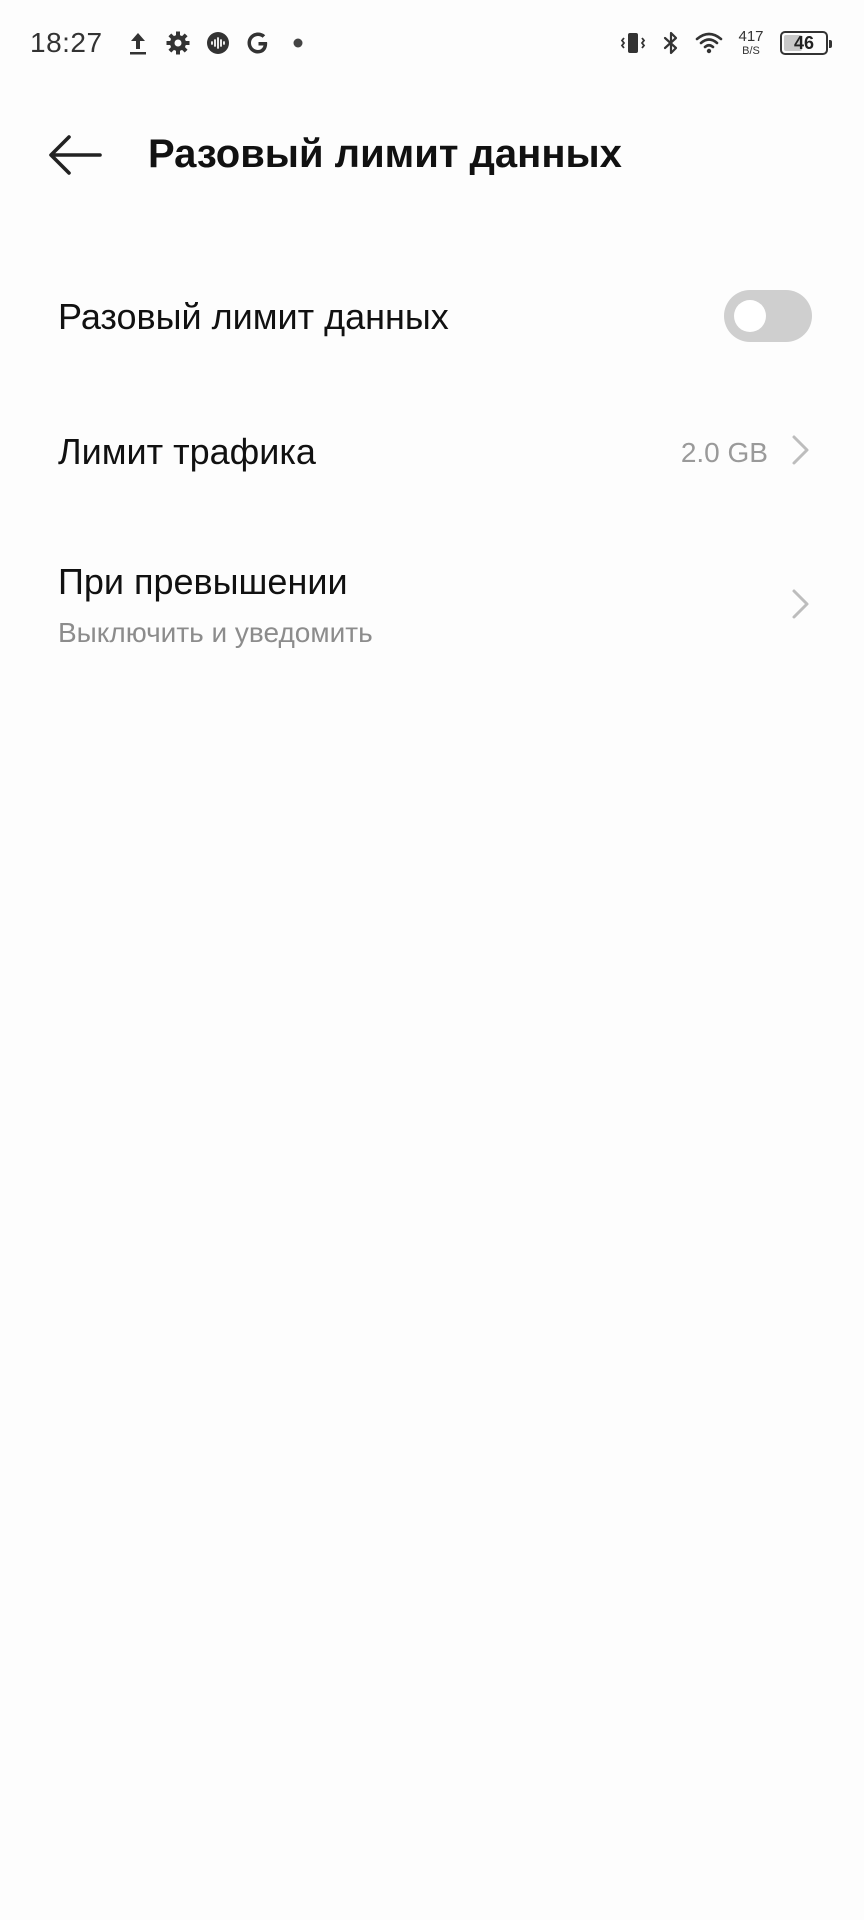  I want to click on traffic-limit-row: Лимит трафика 2.0 GB, so click(432, 460).